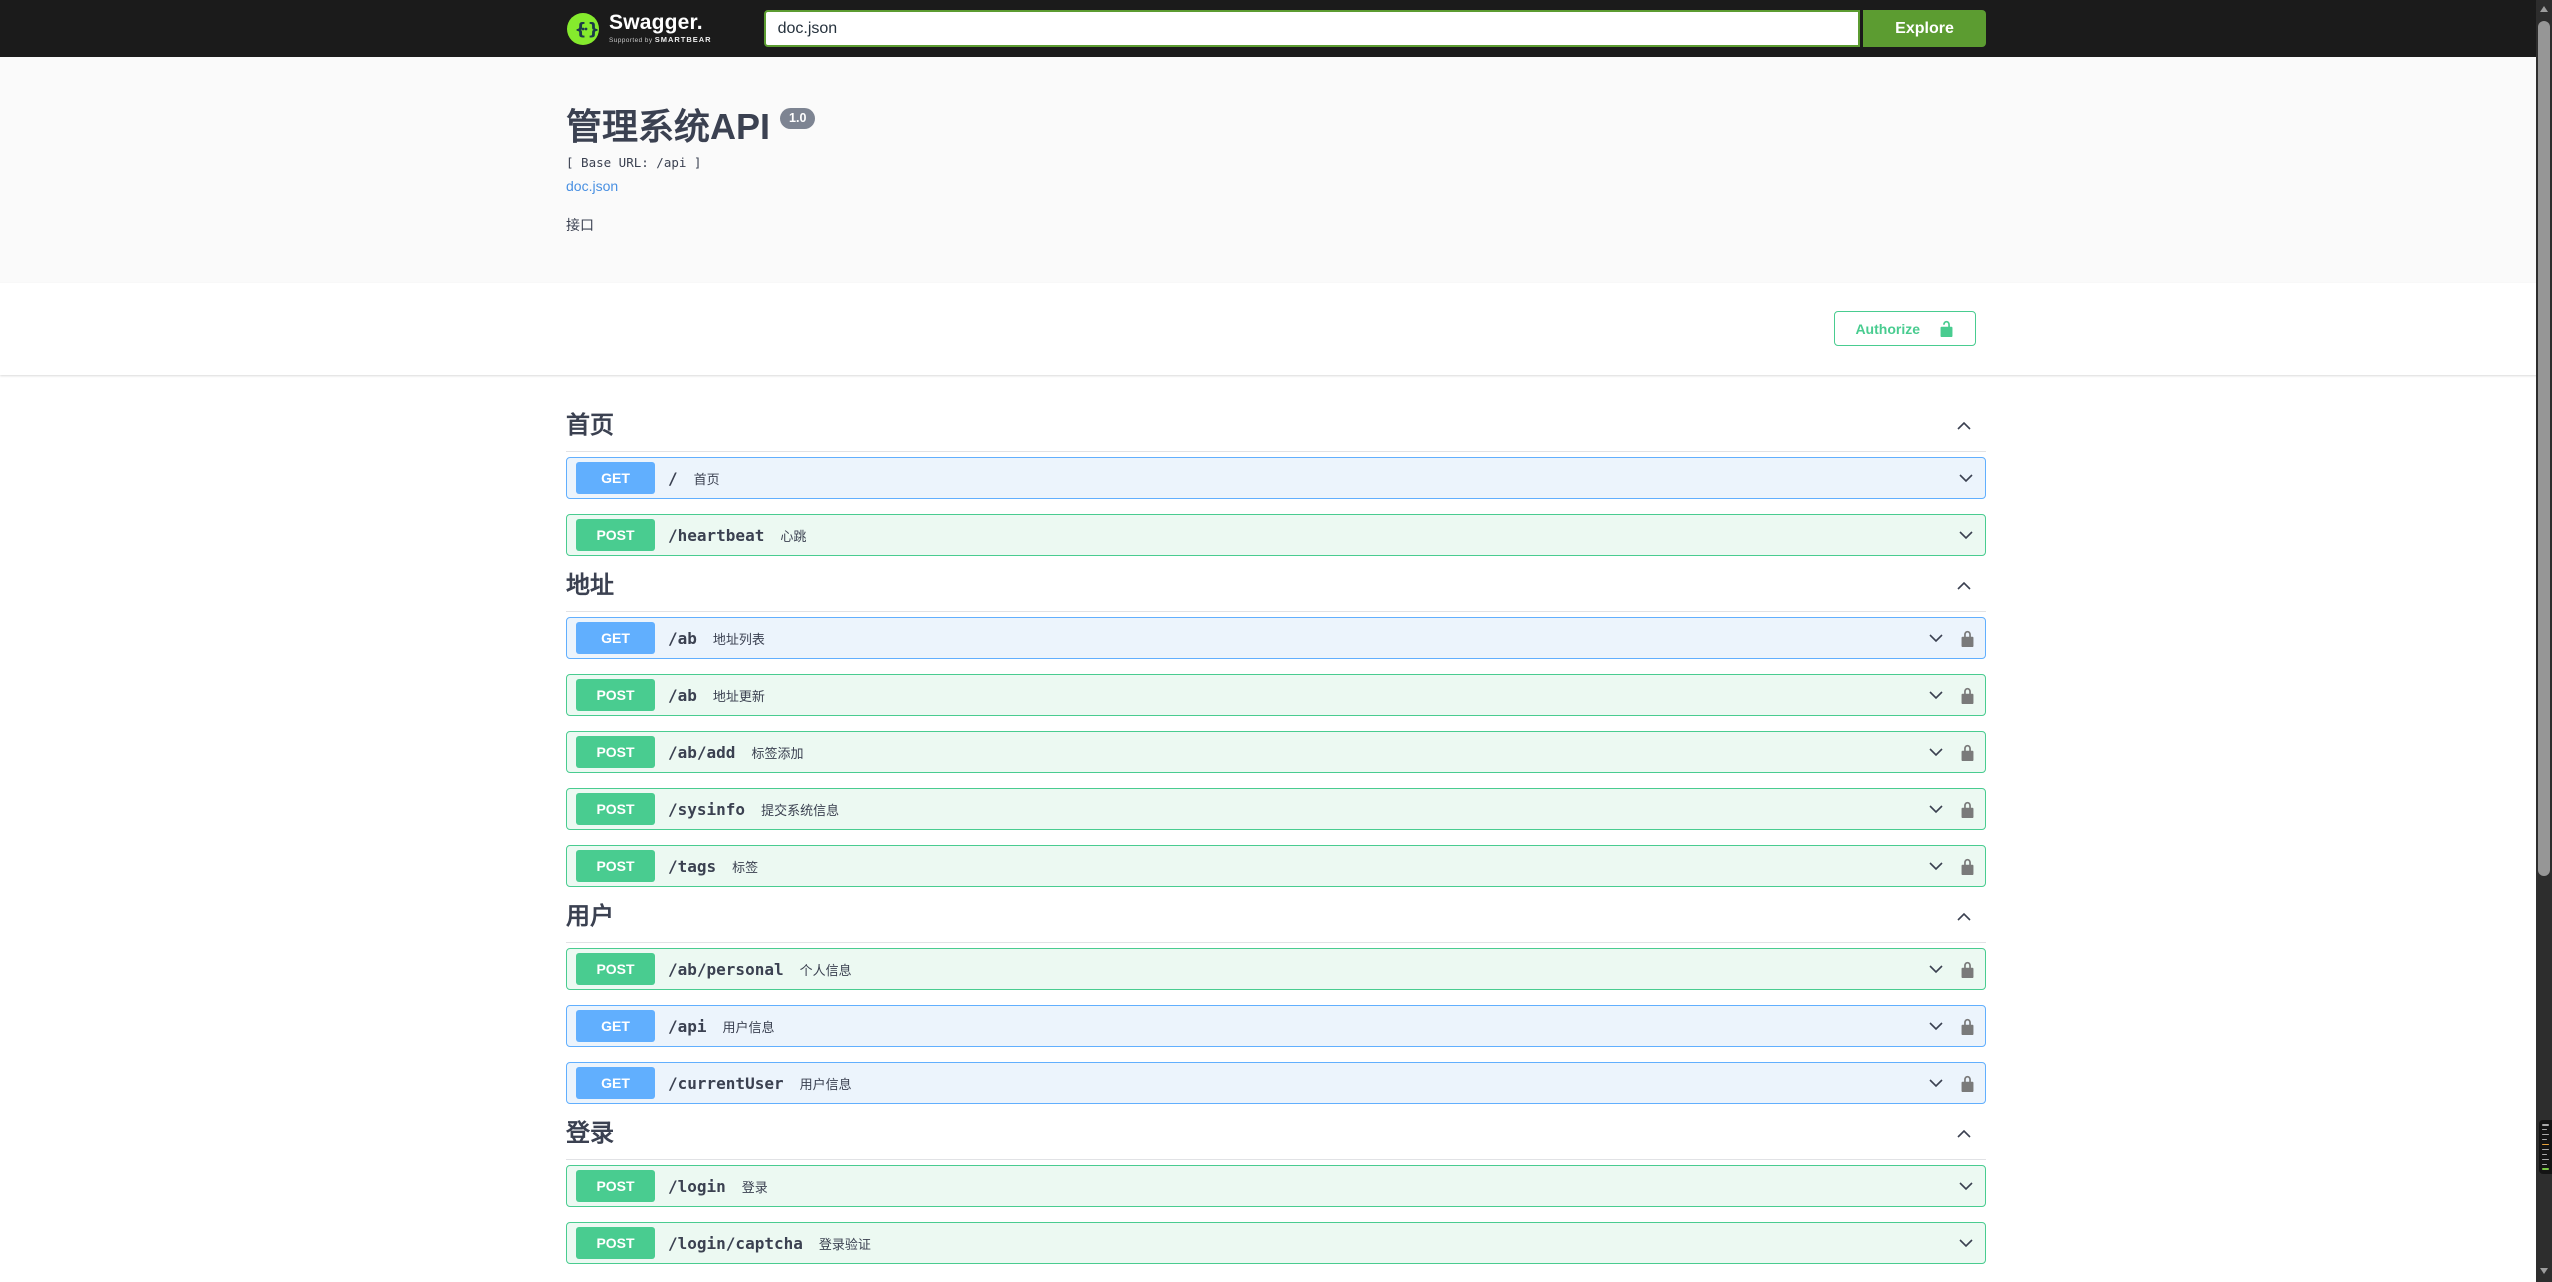 Image resolution: width=2552 pixels, height=1282 pixels. What do you see at coordinates (583, 28) in the screenshot?
I see `swagger-logo-icon: { }` at bounding box center [583, 28].